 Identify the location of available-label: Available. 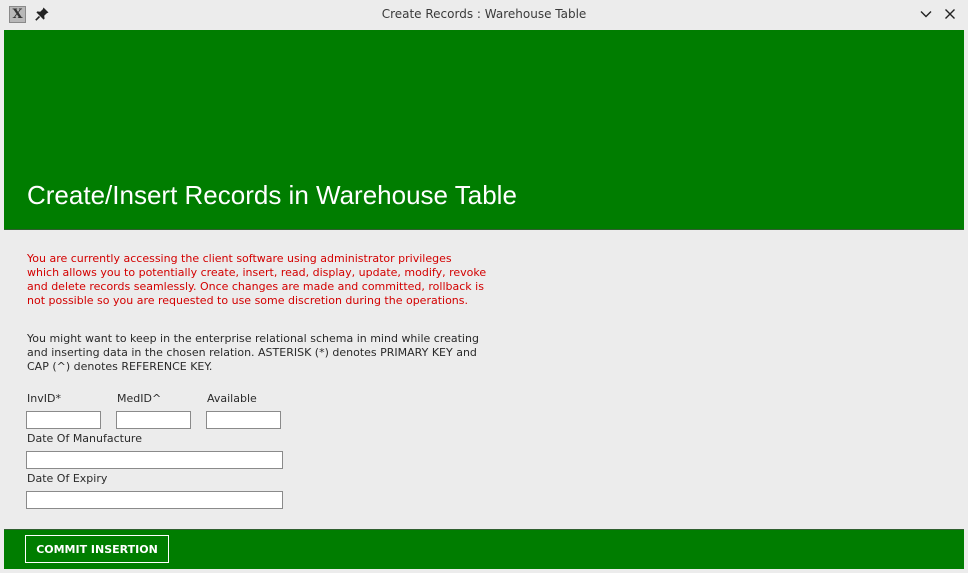
(232, 398).